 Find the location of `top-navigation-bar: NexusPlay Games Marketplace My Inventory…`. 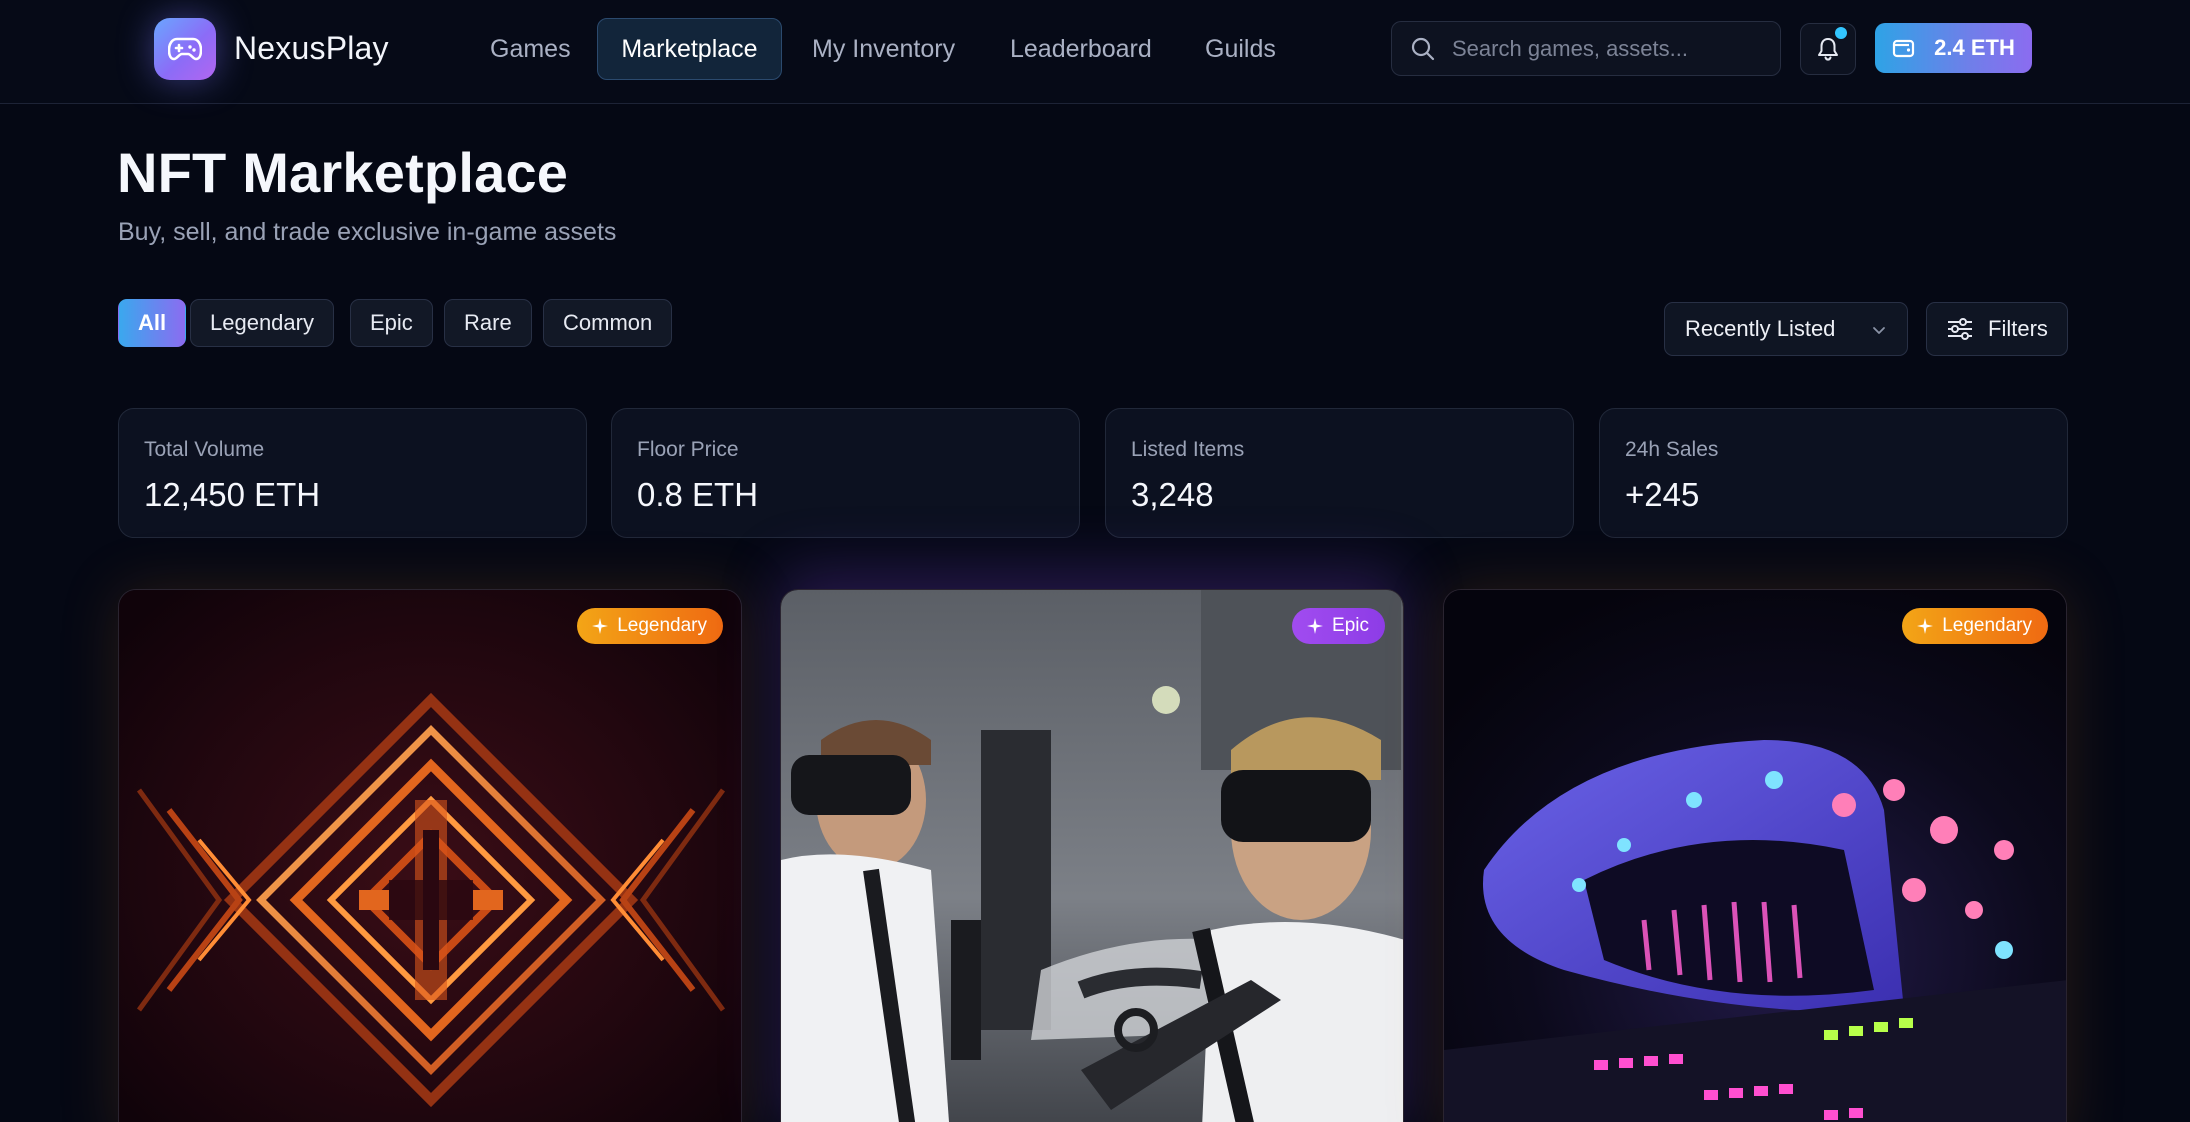

top-navigation-bar: NexusPlay Games Marketplace My Inventory… is located at coordinates (1095, 52).